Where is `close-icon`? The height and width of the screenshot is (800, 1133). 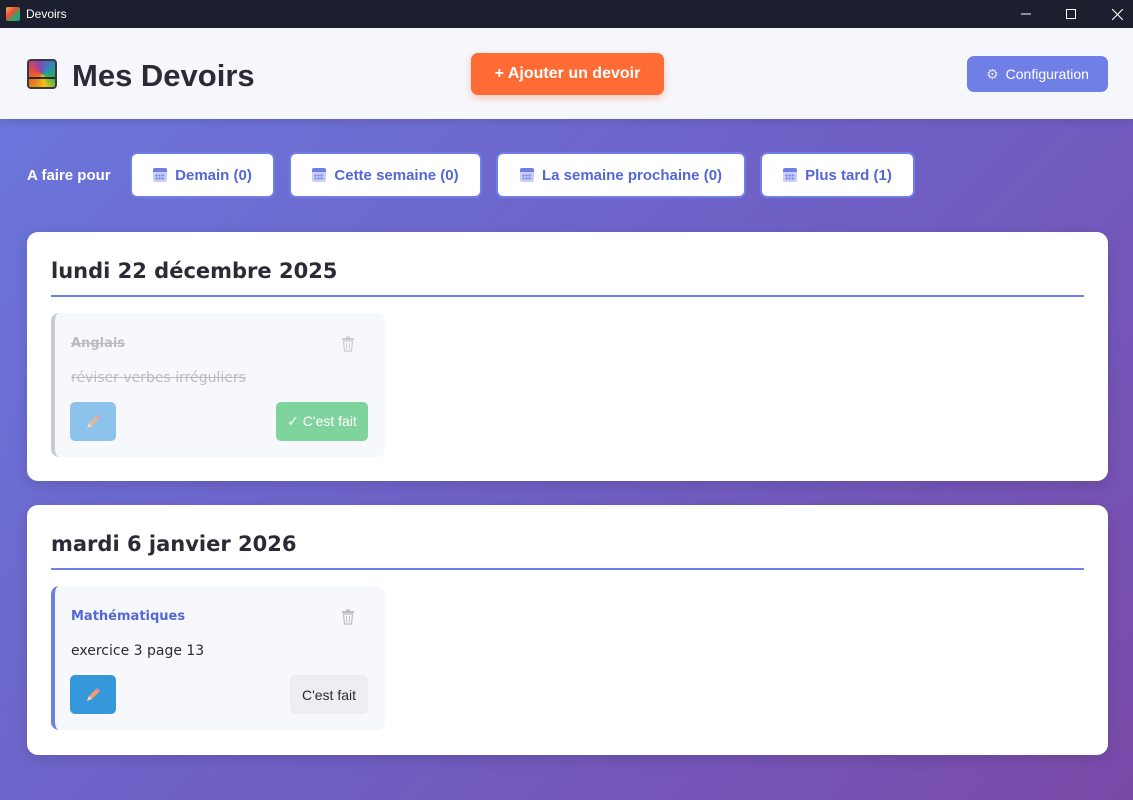 close-icon is located at coordinates (1117, 14).